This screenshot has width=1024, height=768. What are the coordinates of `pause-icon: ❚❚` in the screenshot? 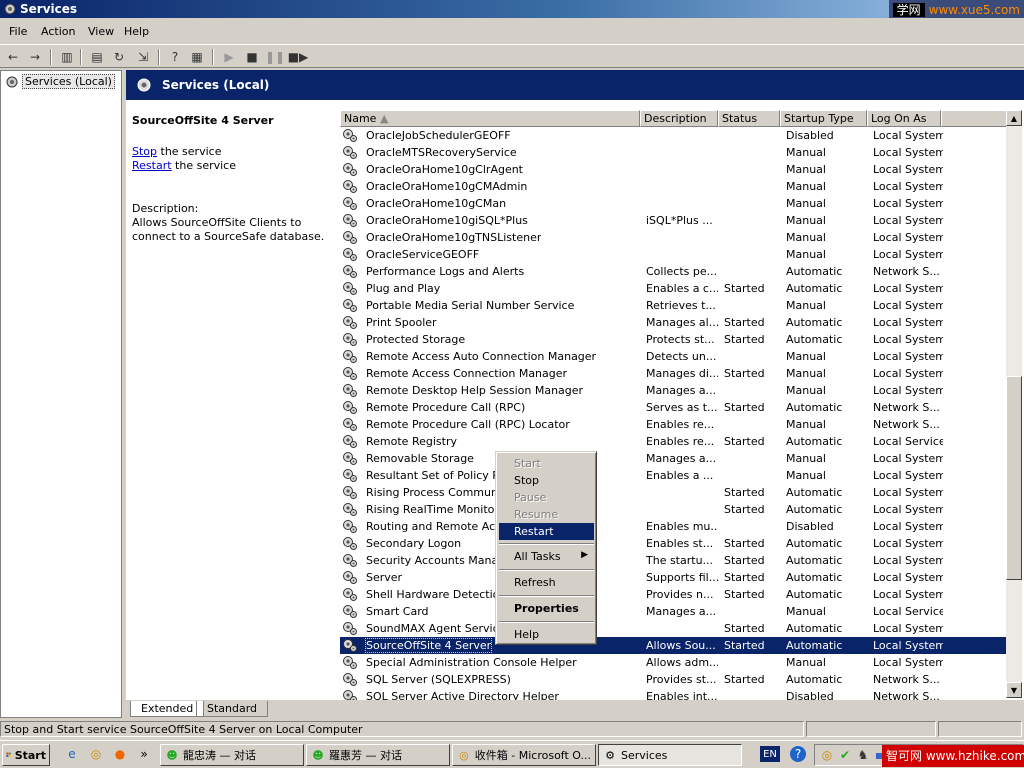 It's located at (275, 57).